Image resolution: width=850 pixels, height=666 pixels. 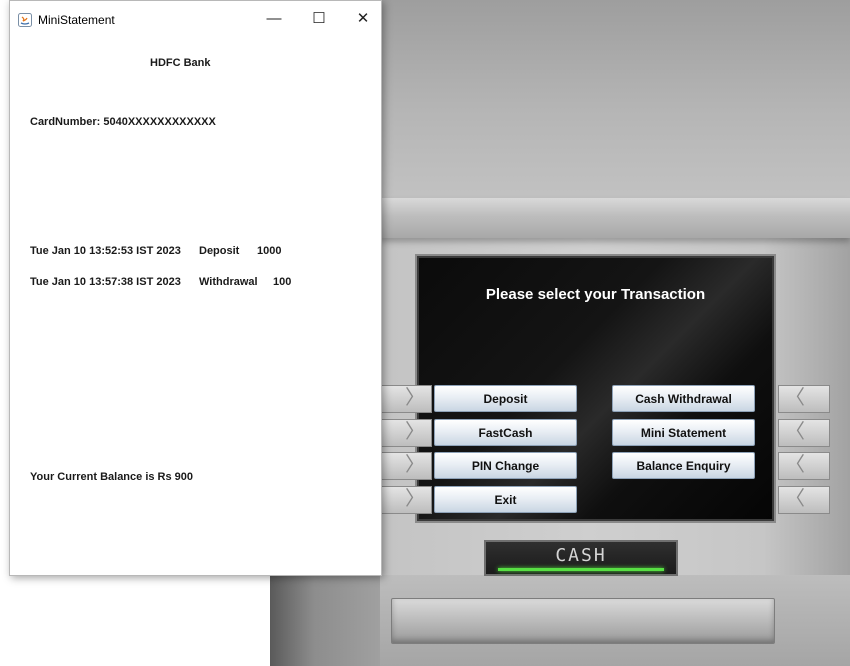 What do you see at coordinates (683, 398) in the screenshot?
I see `cash-withdrawal-button: Cash Withdrawal` at bounding box center [683, 398].